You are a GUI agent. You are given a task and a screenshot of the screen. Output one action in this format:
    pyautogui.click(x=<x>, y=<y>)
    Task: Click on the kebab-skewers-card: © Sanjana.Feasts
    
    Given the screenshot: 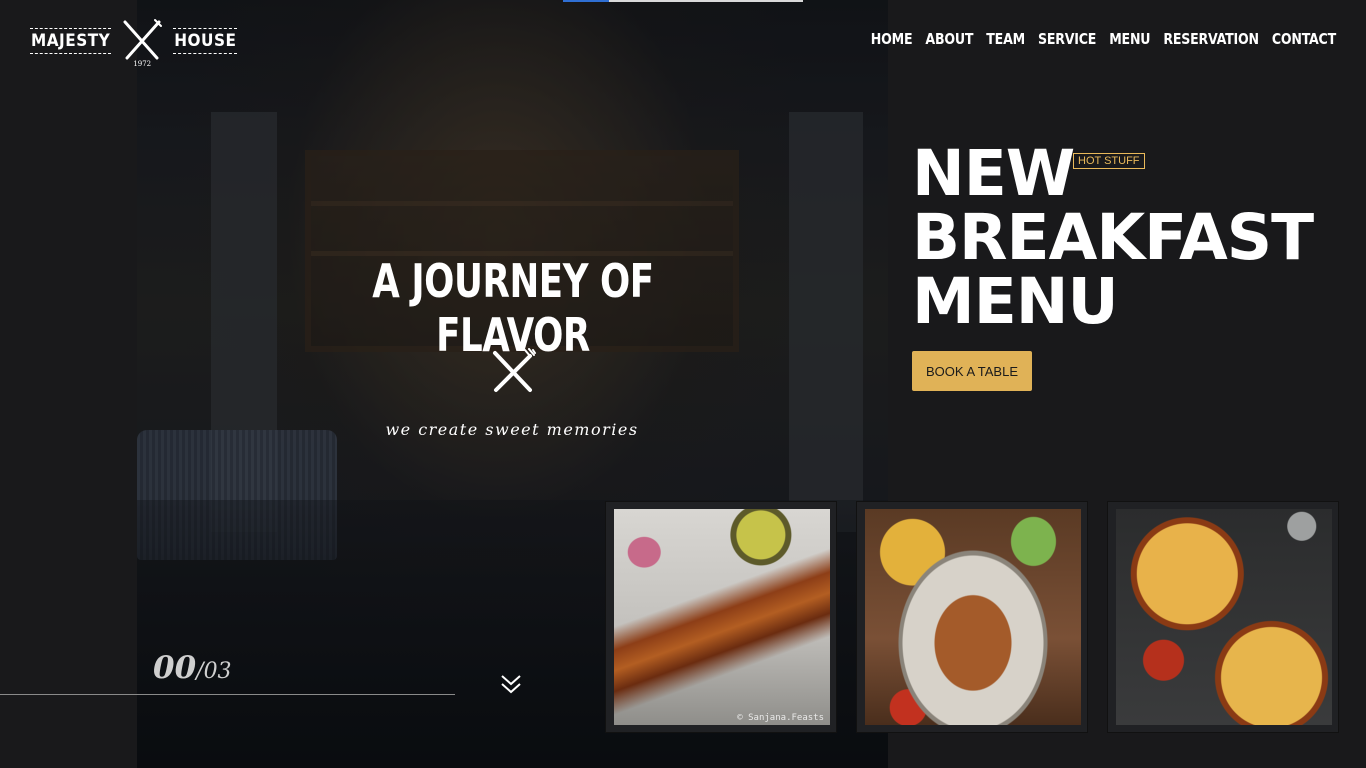 What is the action you would take?
    pyautogui.click(x=721, y=617)
    